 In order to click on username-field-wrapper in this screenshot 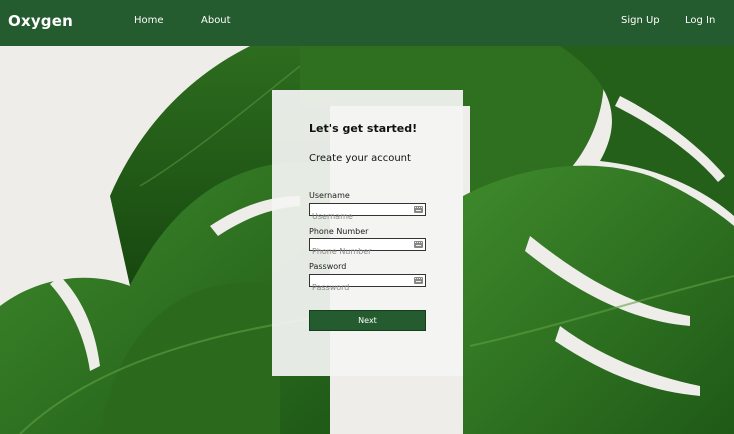, I will do `click(367, 212)`.